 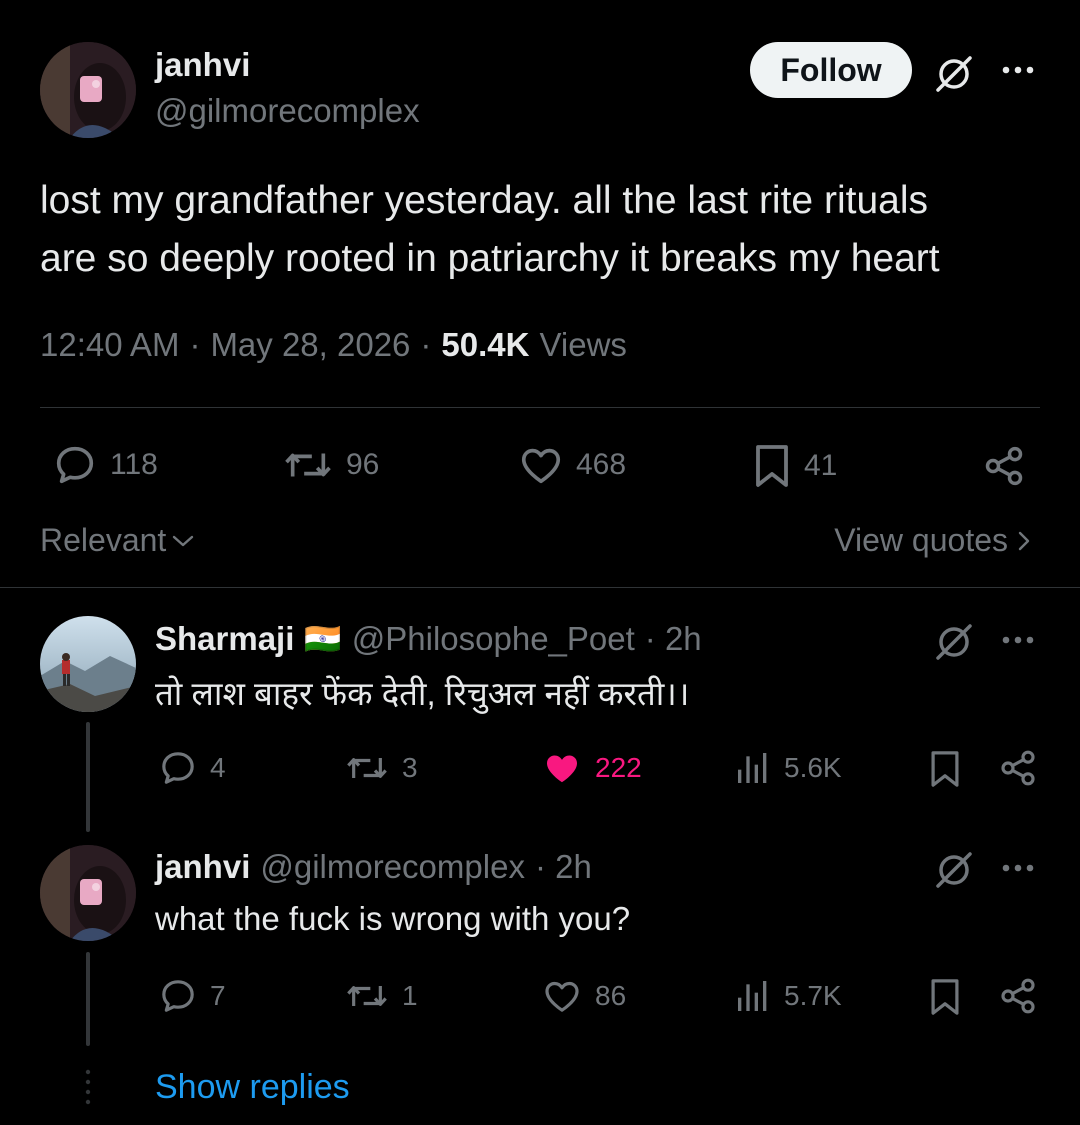 I want to click on like-count: 468, so click(x=601, y=464).